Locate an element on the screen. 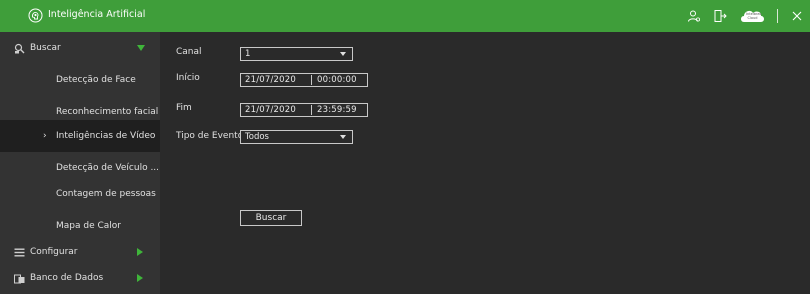 Image resolution: width=810 pixels, height=294 pixels. sidebar-item-label: Banco de Dados is located at coordinates (67, 278).